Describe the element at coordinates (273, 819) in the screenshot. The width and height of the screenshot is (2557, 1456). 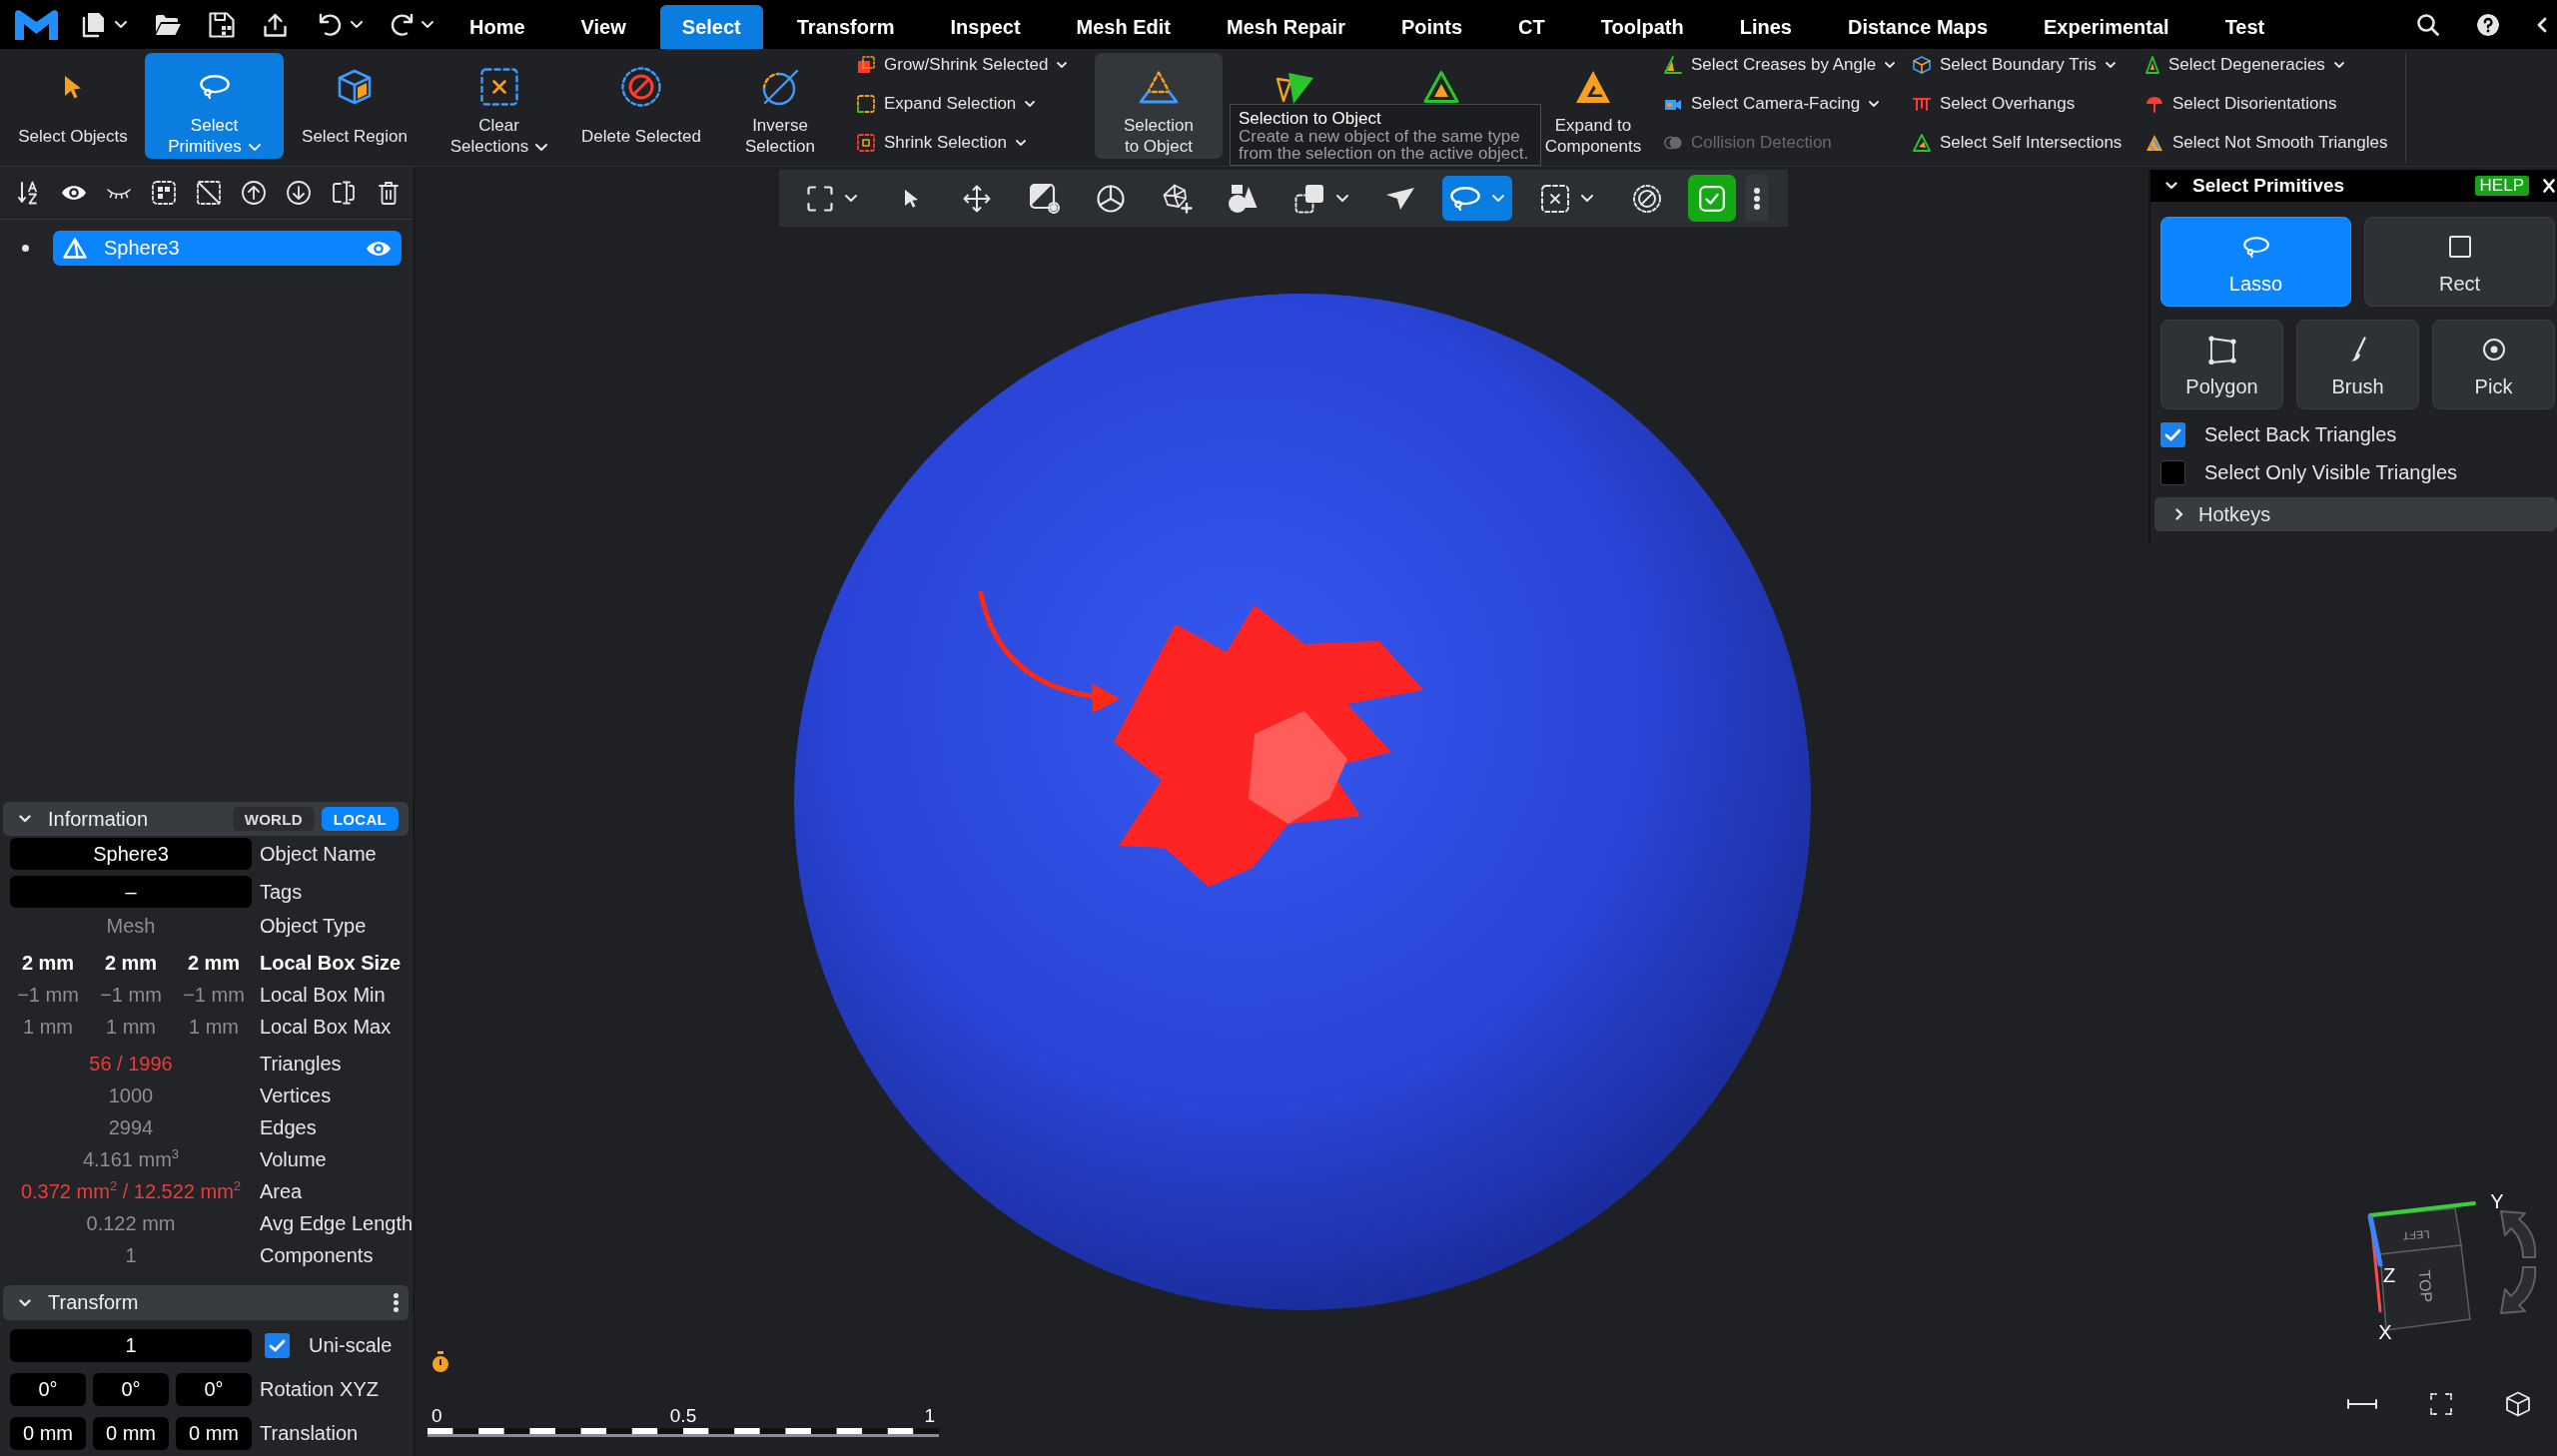
I see `frame-toggle: WORLD` at that location.